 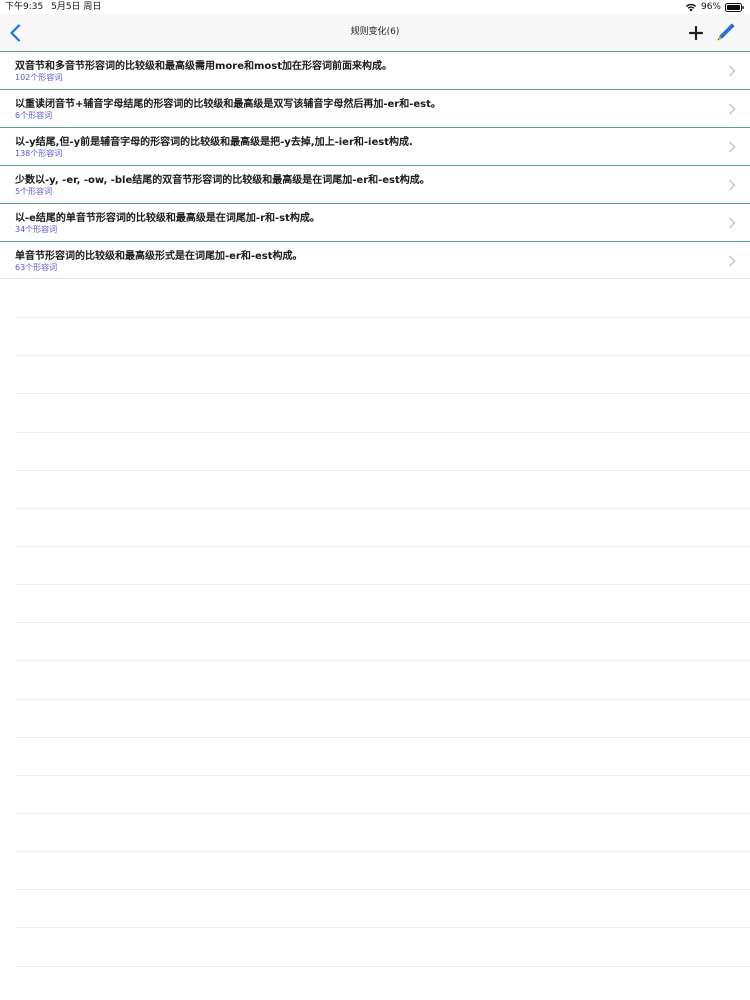 I want to click on status-right: 96%, so click(x=714, y=7).